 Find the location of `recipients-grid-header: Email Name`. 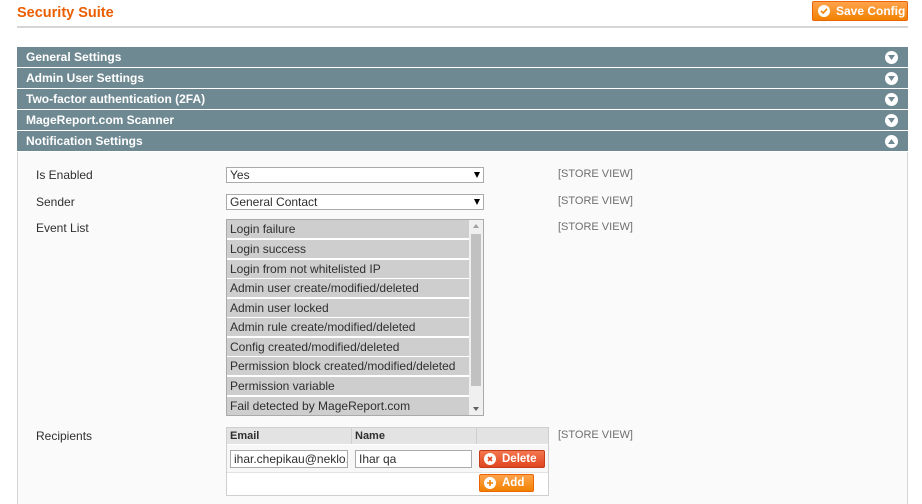

recipients-grid-header: Email Name is located at coordinates (387, 436).